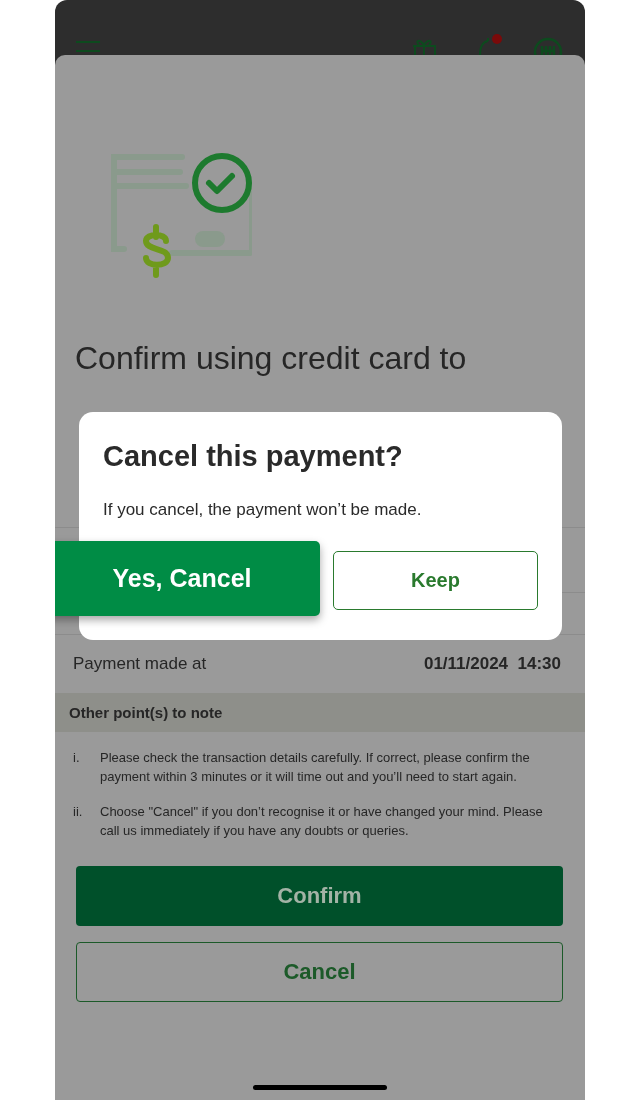  What do you see at coordinates (492, 664) in the screenshot?
I see `detail-value: 01/11/2024 14:30` at bounding box center [492, 664].